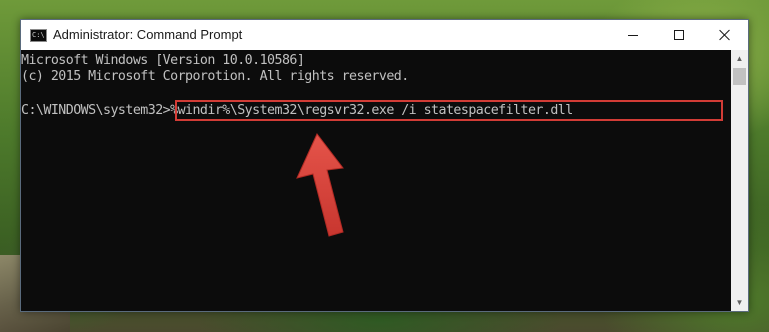 The image size is (769, 332). I want to click on maximize-icon, so click(679, 35).